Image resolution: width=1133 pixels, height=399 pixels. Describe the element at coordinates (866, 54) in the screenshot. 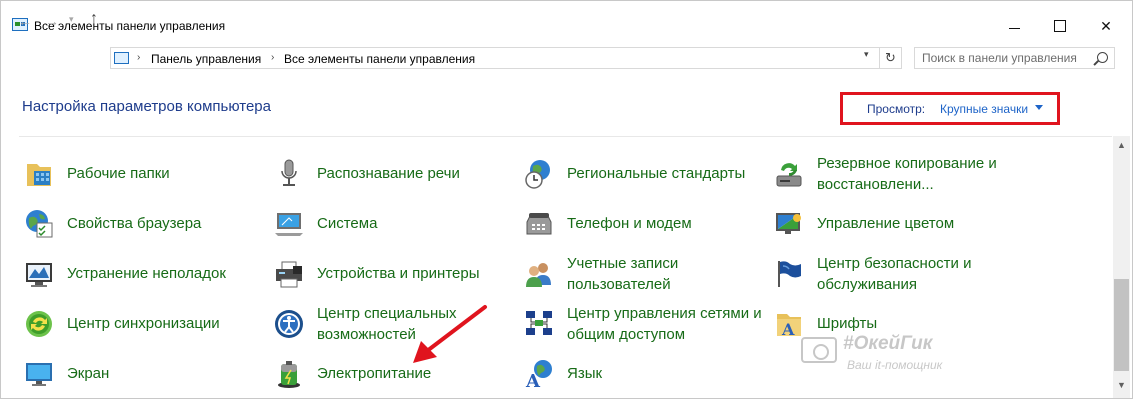

I see `address-dropdown-chevron-icon: ▾` at that location.